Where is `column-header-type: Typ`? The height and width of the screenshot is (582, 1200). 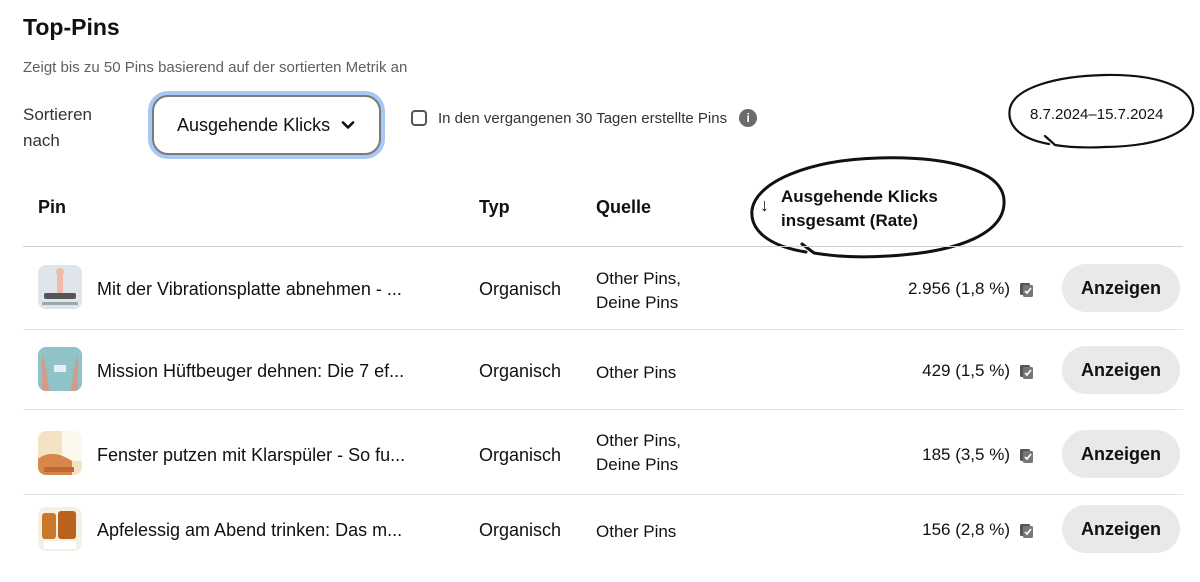 column-header-type: Typ is located at coordinates (494, 207).